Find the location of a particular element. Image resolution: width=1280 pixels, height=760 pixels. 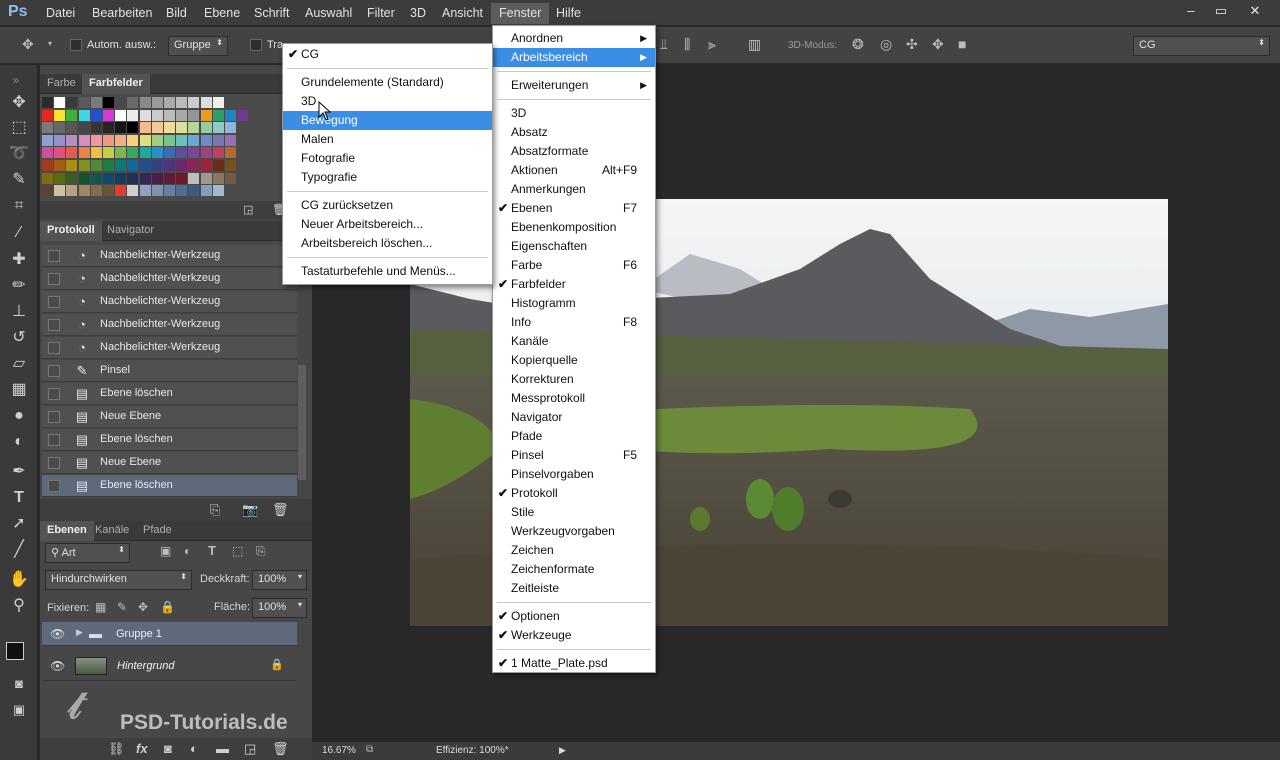

history-item: ✎ Pinsel is located at coordinates (169, 371).